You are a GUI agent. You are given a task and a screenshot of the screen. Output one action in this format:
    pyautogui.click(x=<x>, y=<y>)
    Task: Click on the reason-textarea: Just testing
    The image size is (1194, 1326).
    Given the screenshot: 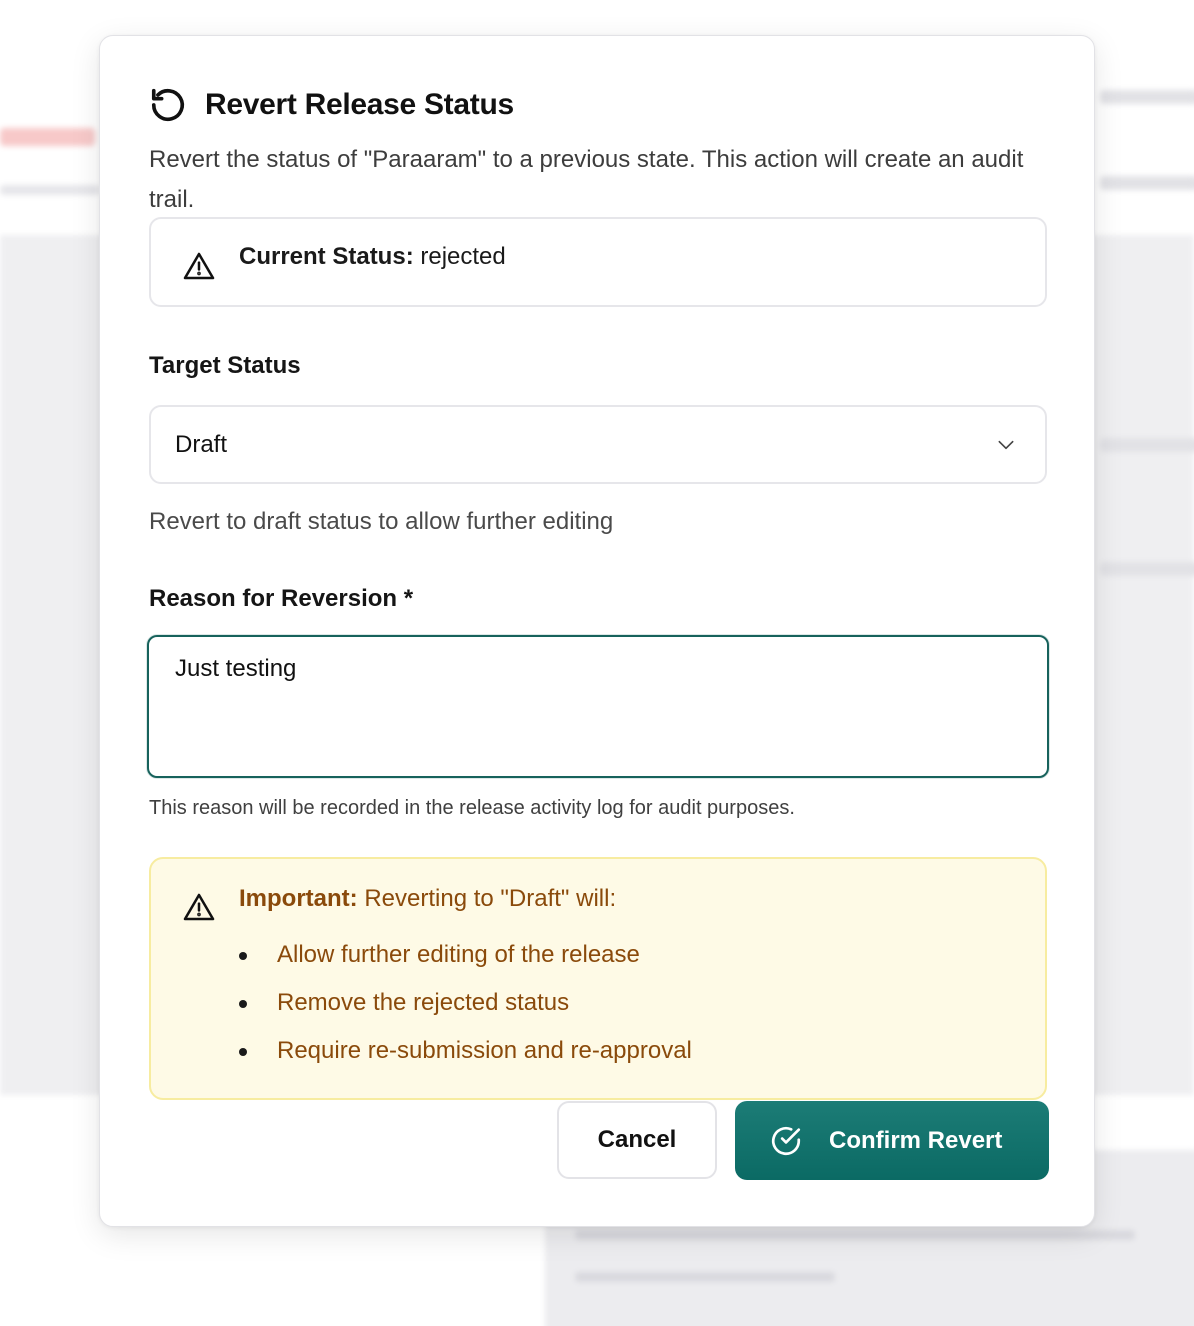 What is the action you would take?
    pyautogui.click(x=598, y=706)
    